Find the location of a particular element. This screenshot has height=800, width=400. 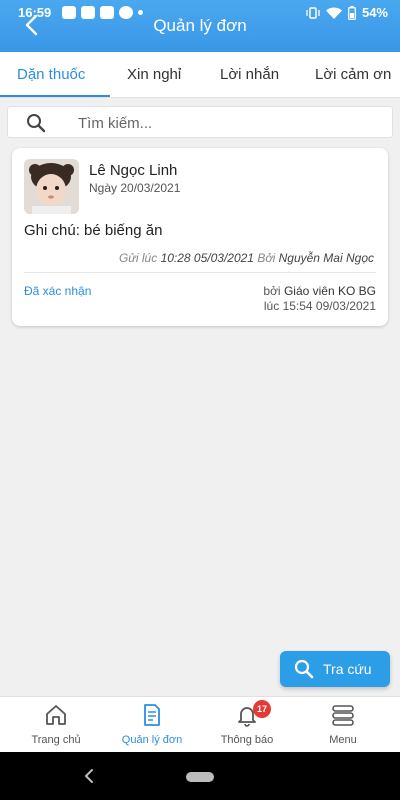

confirm-by-label: bởi is located at coordinates (272, 291).